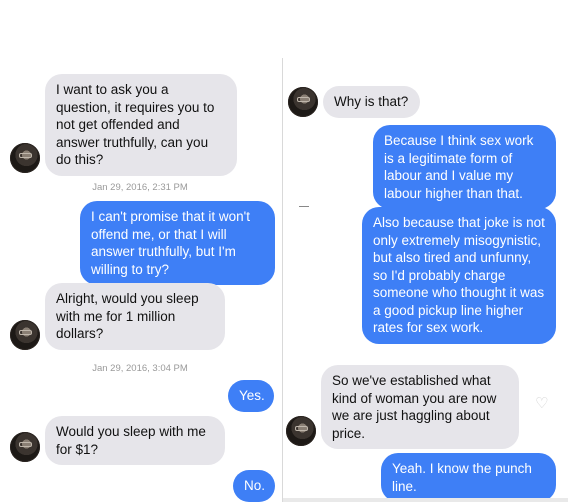 The width and height of the screenshot is (568, 502). Describe the element at coordinates (251, 396) in the screenshot. I see `outgoing-message: Yes.` at that location.